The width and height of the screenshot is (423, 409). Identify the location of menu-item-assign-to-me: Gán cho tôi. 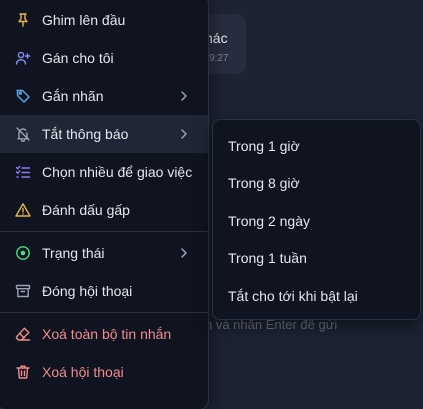
(104, 58).